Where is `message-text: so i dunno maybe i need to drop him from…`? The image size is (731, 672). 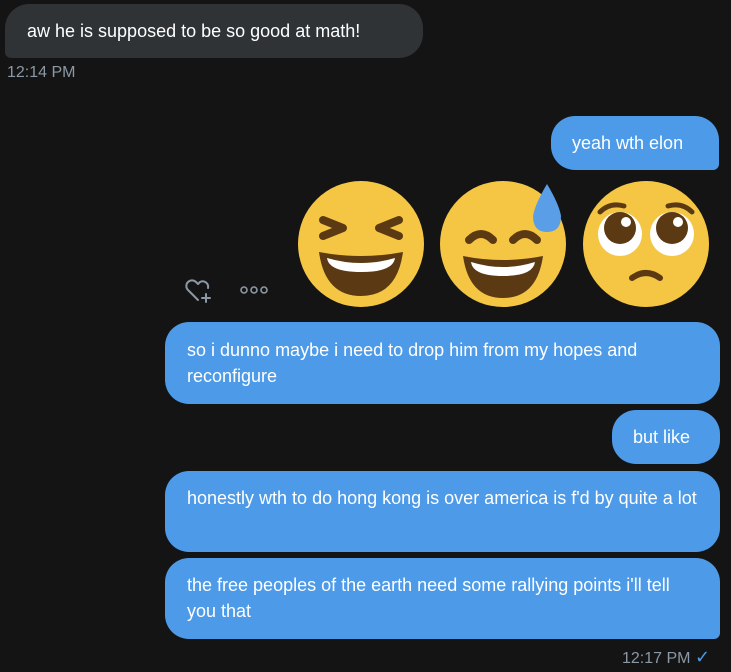 message-text: so i dunno maybe i need to drop him from… is located at coordinates (412, 363).